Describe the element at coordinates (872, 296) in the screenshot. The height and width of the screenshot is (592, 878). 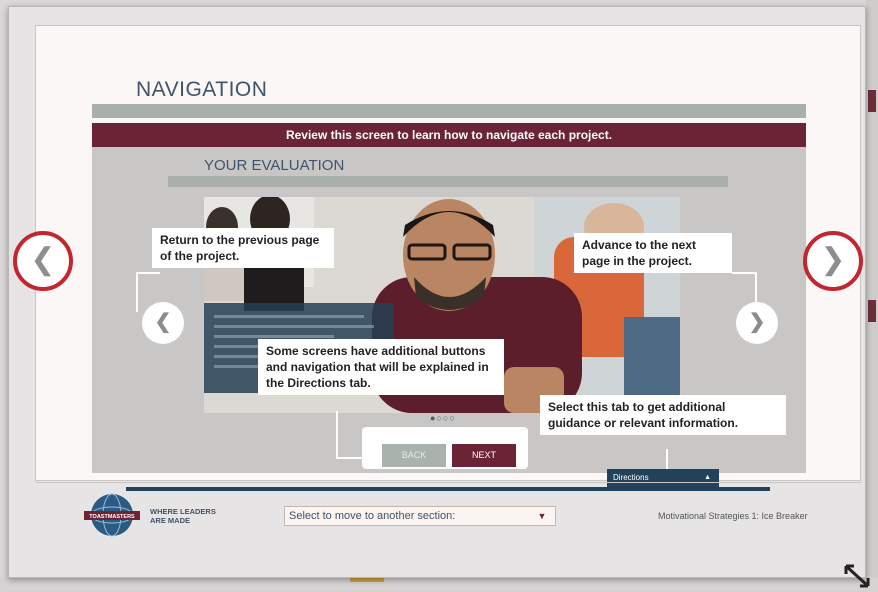
I see `background-window-strip` at that location.